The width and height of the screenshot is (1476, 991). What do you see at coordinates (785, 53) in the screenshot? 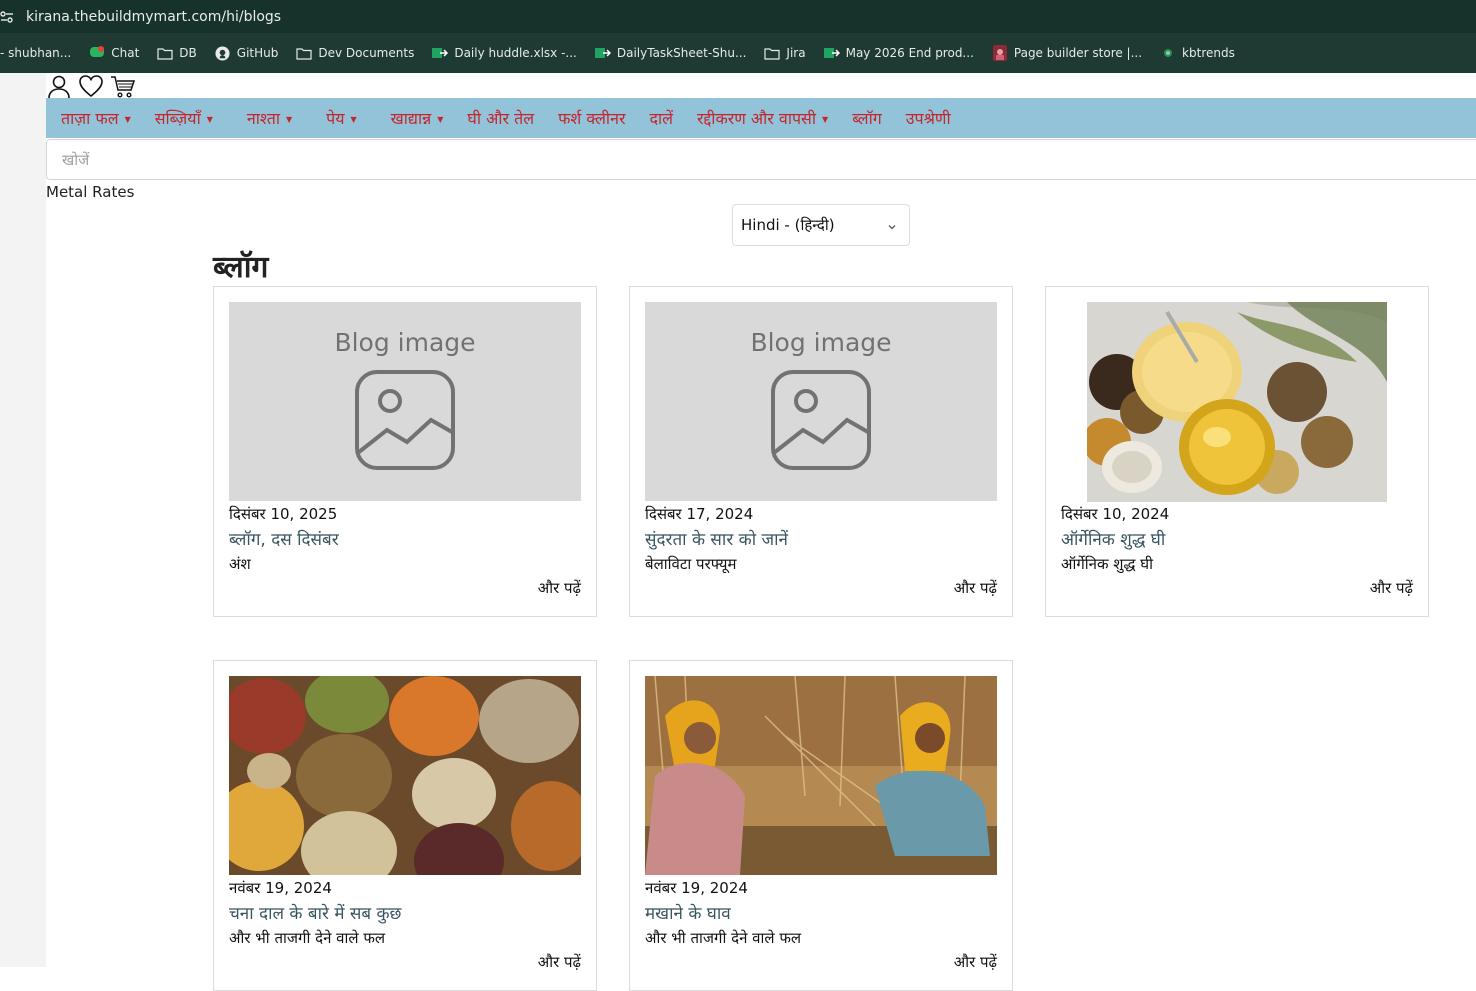
I see `bookmark-jira: Jira` at bounding box center [785, 53].